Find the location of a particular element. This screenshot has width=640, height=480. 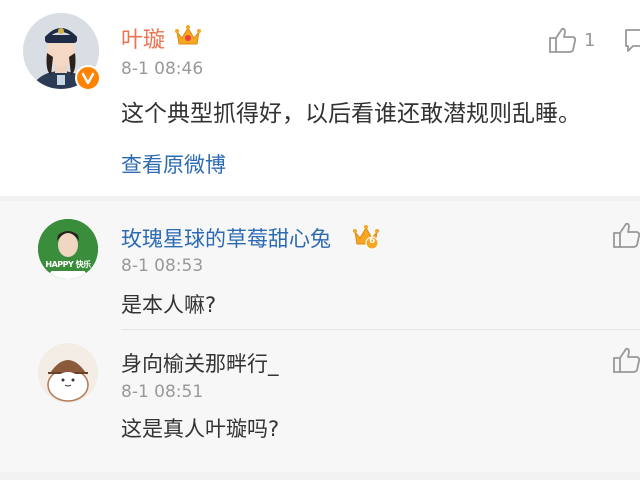

view-original-weibo-link: 查看原微博 is located at coordinates (173, 164).